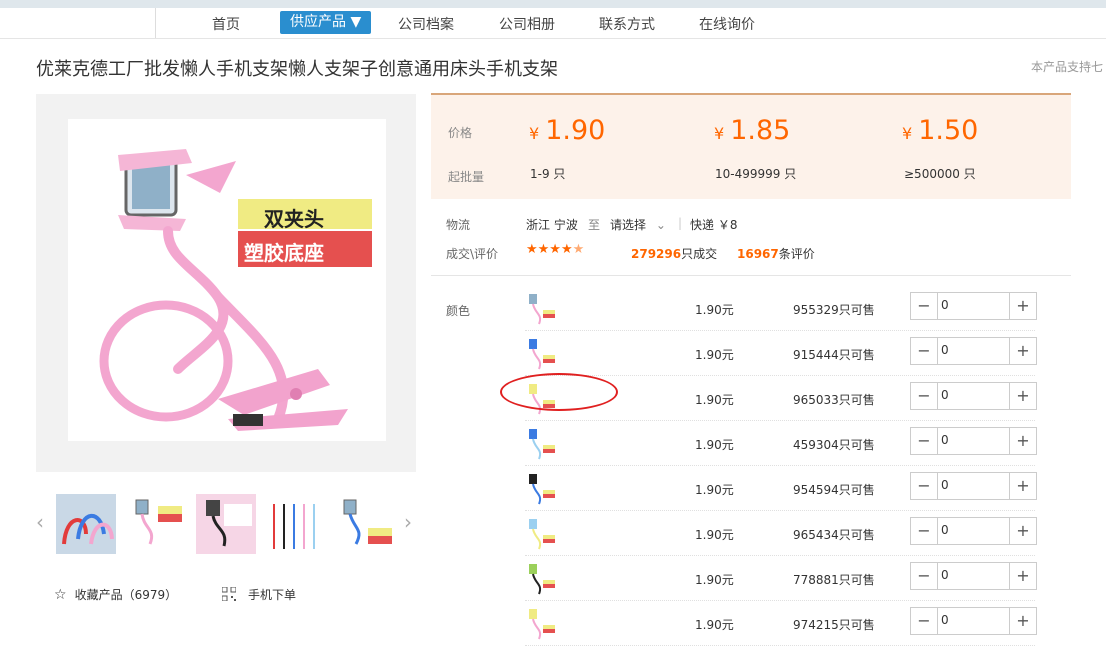 Image resolution: width=1106 pixels, height=646 pixels. What do you see at coordinates (727, 24) in the screenshot?
I see `nav-inquiry: 在线询价` at bounding box center [727, 24].